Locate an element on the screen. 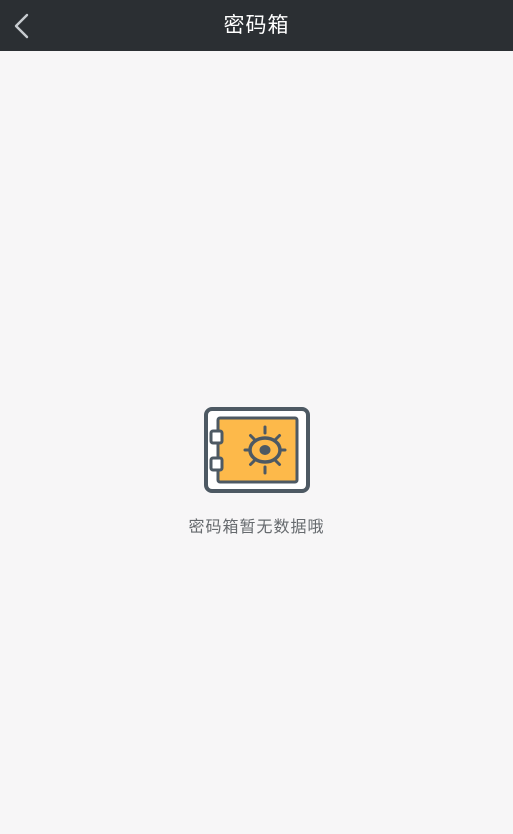 This screenshot has height=834, width=513. empty-message: 密码箱暂无数据哦 is located at coordinates (256, 526).